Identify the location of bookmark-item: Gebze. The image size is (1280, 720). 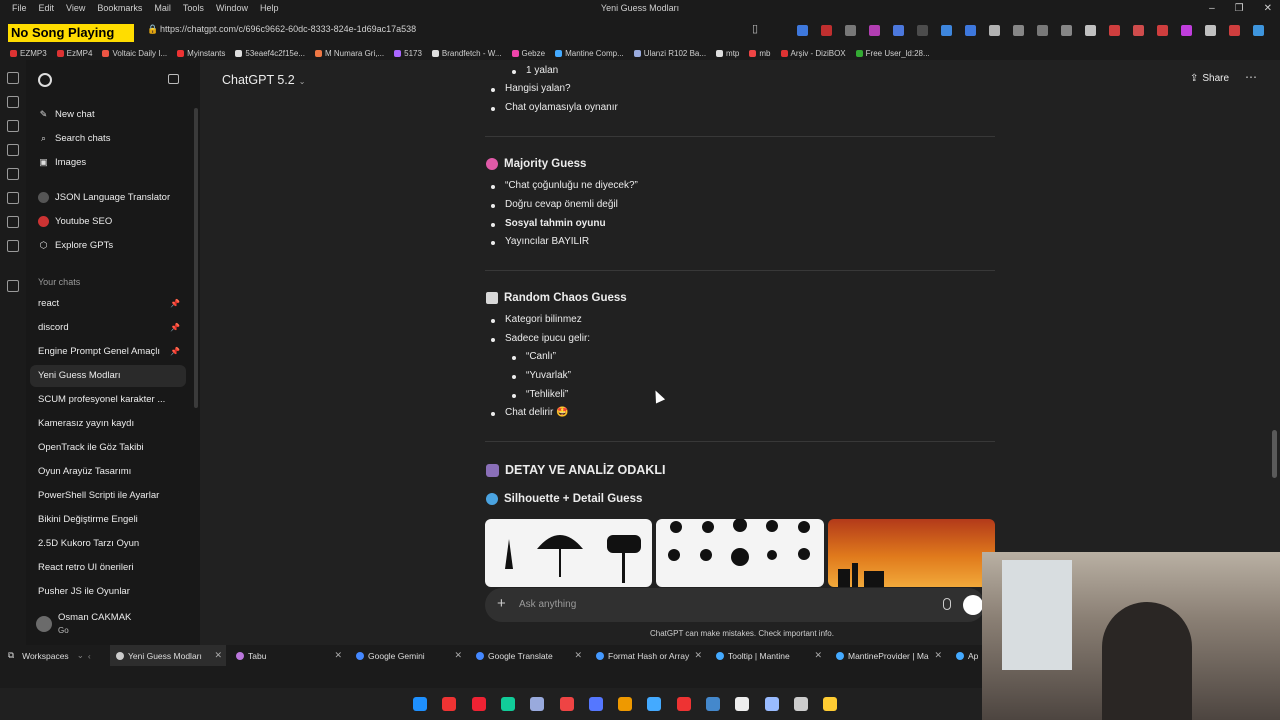
(528, 53).